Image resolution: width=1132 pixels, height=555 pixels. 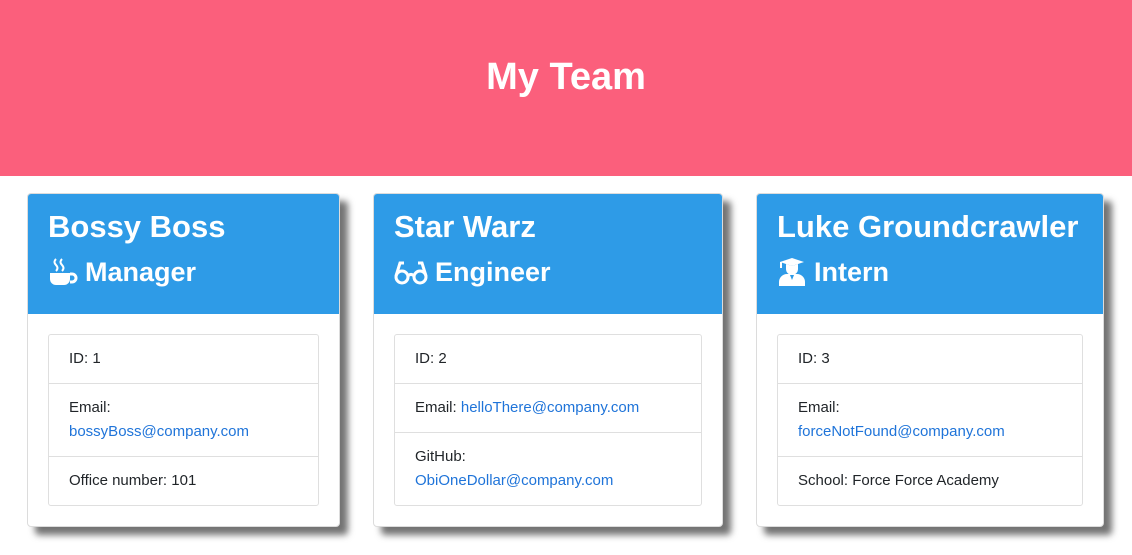 I want to click on employee-name: Star Warz, so click(x=465, y=226).